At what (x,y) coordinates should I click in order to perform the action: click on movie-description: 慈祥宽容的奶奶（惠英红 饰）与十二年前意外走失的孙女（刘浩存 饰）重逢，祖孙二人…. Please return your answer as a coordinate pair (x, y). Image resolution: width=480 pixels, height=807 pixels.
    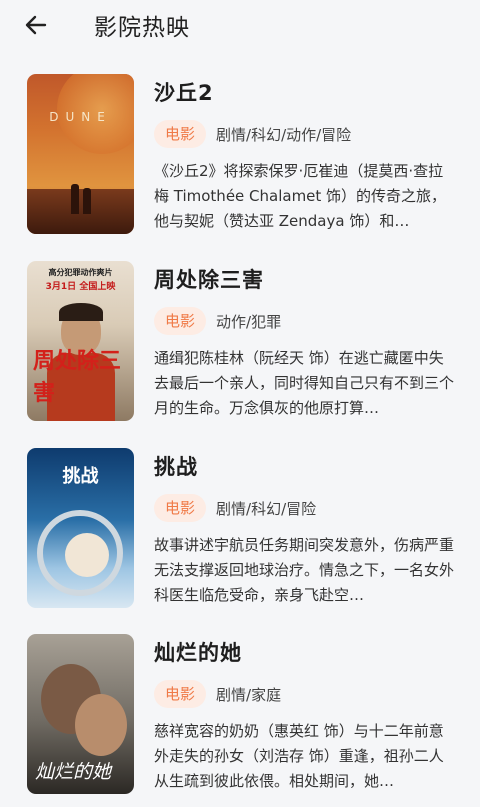
    Looking at the image, I should click on (299, 756).